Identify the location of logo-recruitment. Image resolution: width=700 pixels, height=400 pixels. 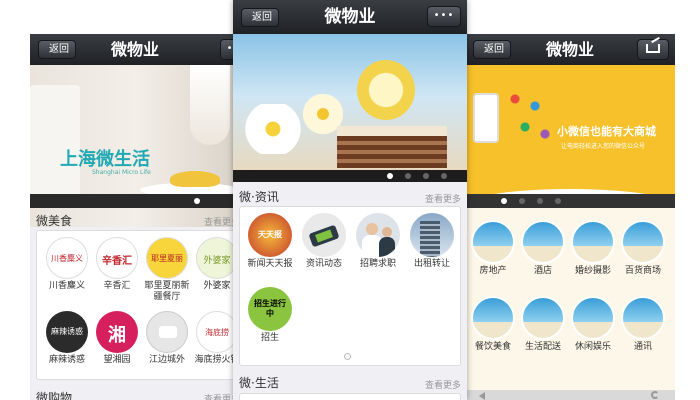
(378, 235).